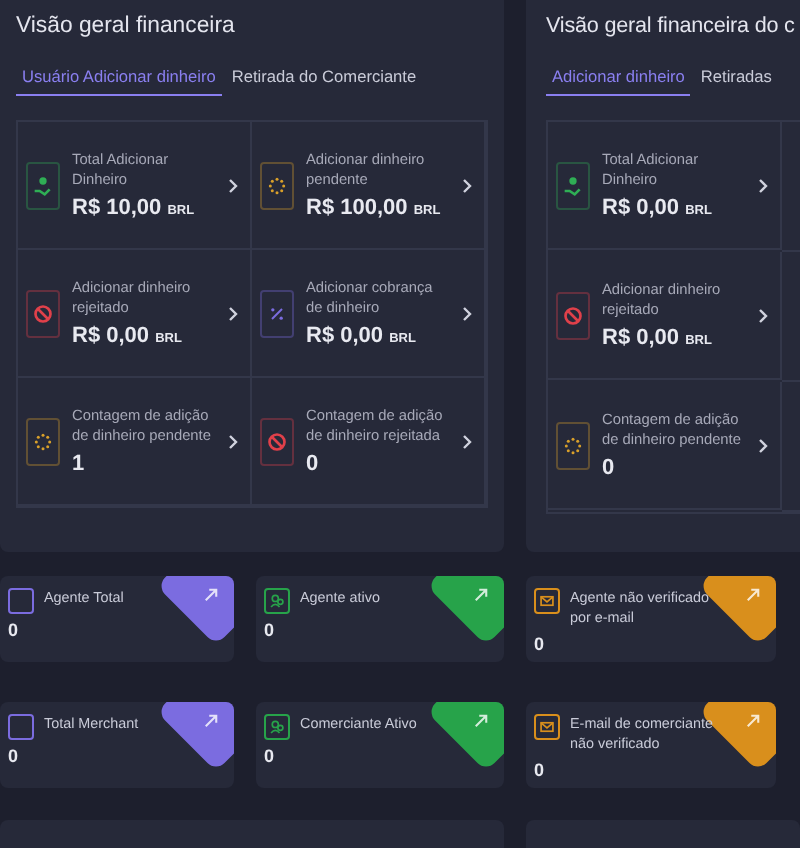  What do you see at coordinates (277, 313) in the screenshot?
I see `percent-icon` at bounding box center [277, 313].